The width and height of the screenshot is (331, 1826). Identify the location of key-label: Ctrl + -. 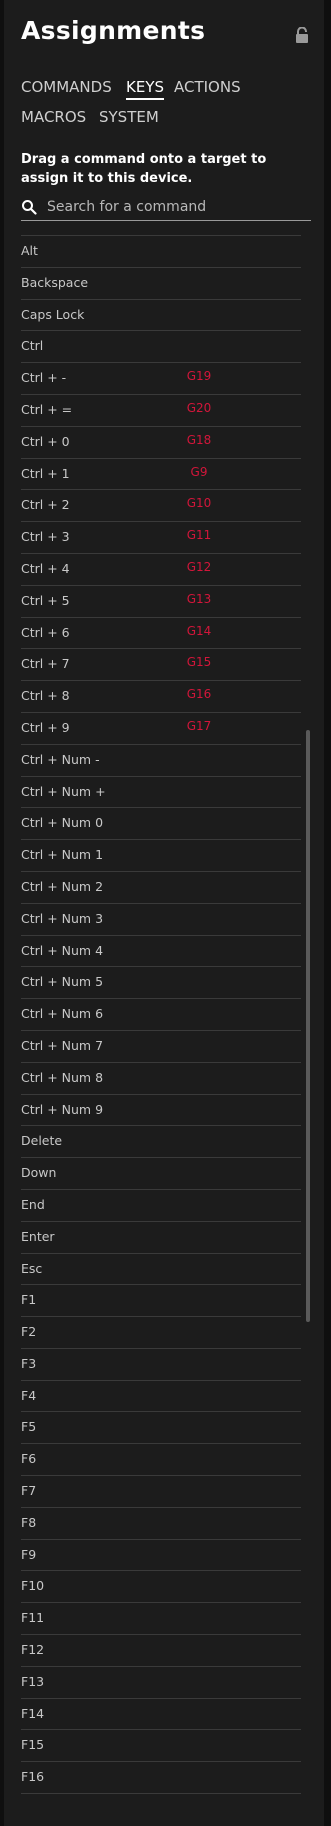
(44, 378).